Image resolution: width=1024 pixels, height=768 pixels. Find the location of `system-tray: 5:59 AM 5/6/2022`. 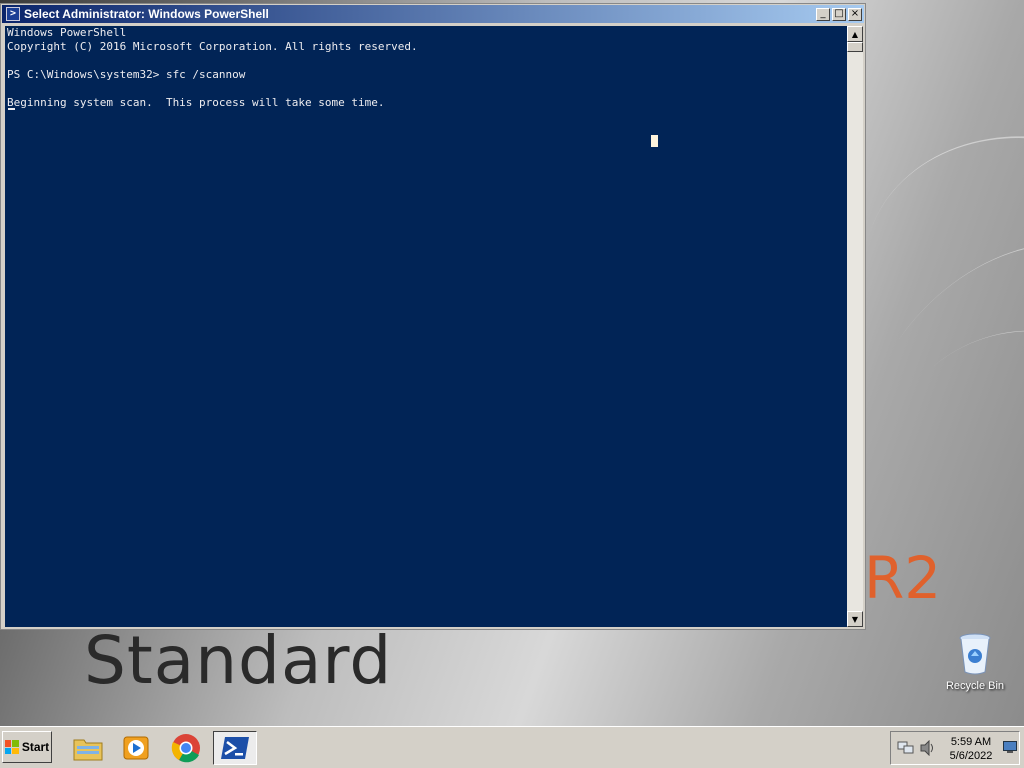

system-tray: 5:59 AM 5/6/2022 is located at coordinates (955, 748).